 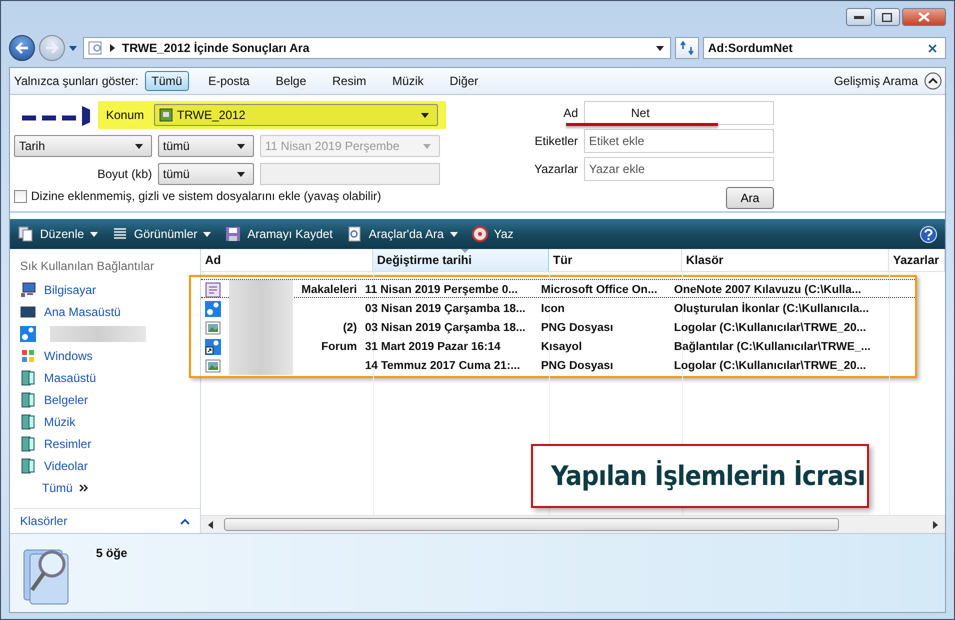 What do you see at coordinates (68, 356) in the screenshot?
I see `sidebar-link: Windows` at bounding box center [68, 356].